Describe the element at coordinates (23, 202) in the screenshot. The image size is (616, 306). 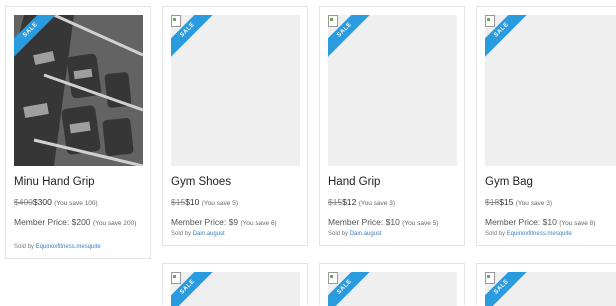
I see `old-price: $400` at that location.